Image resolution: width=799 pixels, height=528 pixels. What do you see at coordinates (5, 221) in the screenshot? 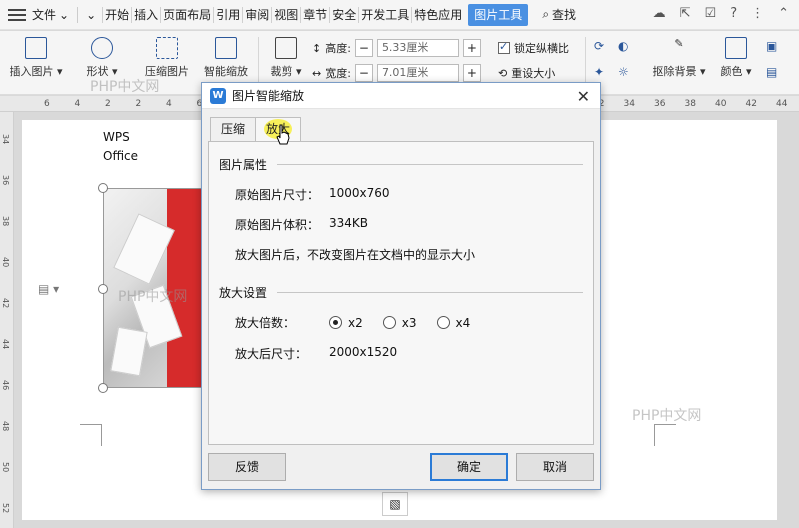
I see `ruler-tick-label: 38` at bounding box center [5, 221].